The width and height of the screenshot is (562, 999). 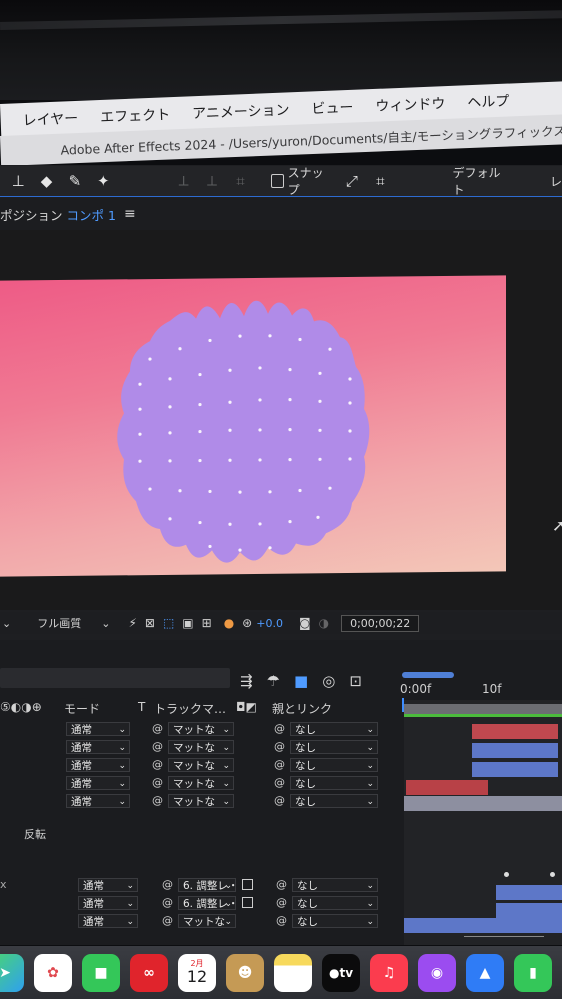 What do you see at coordinates (46, 181) in the screenshot?
I see `eraser-tool-icon: ◆` at bounding box center [46, 181].